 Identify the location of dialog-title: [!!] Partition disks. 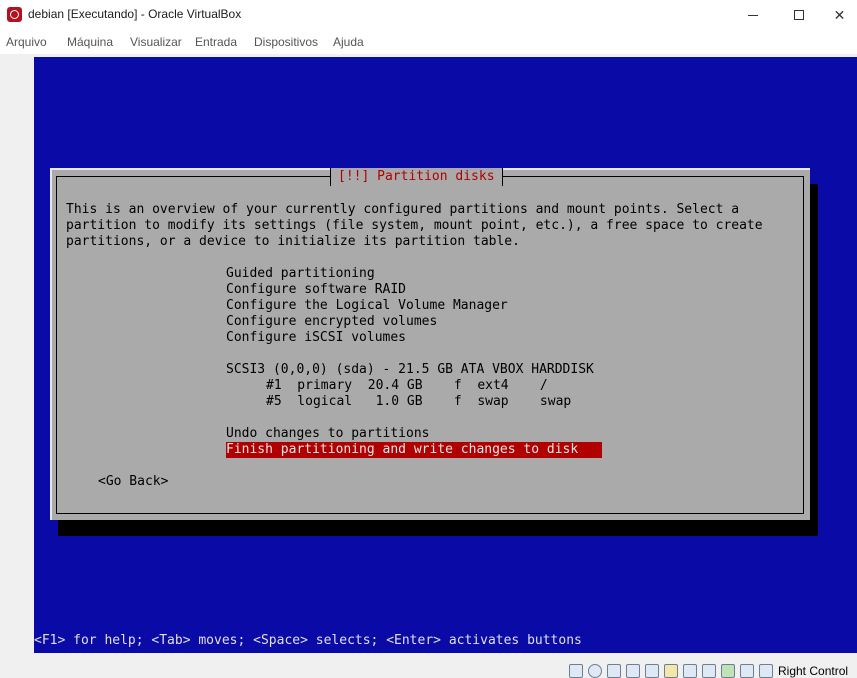
(416, 177).